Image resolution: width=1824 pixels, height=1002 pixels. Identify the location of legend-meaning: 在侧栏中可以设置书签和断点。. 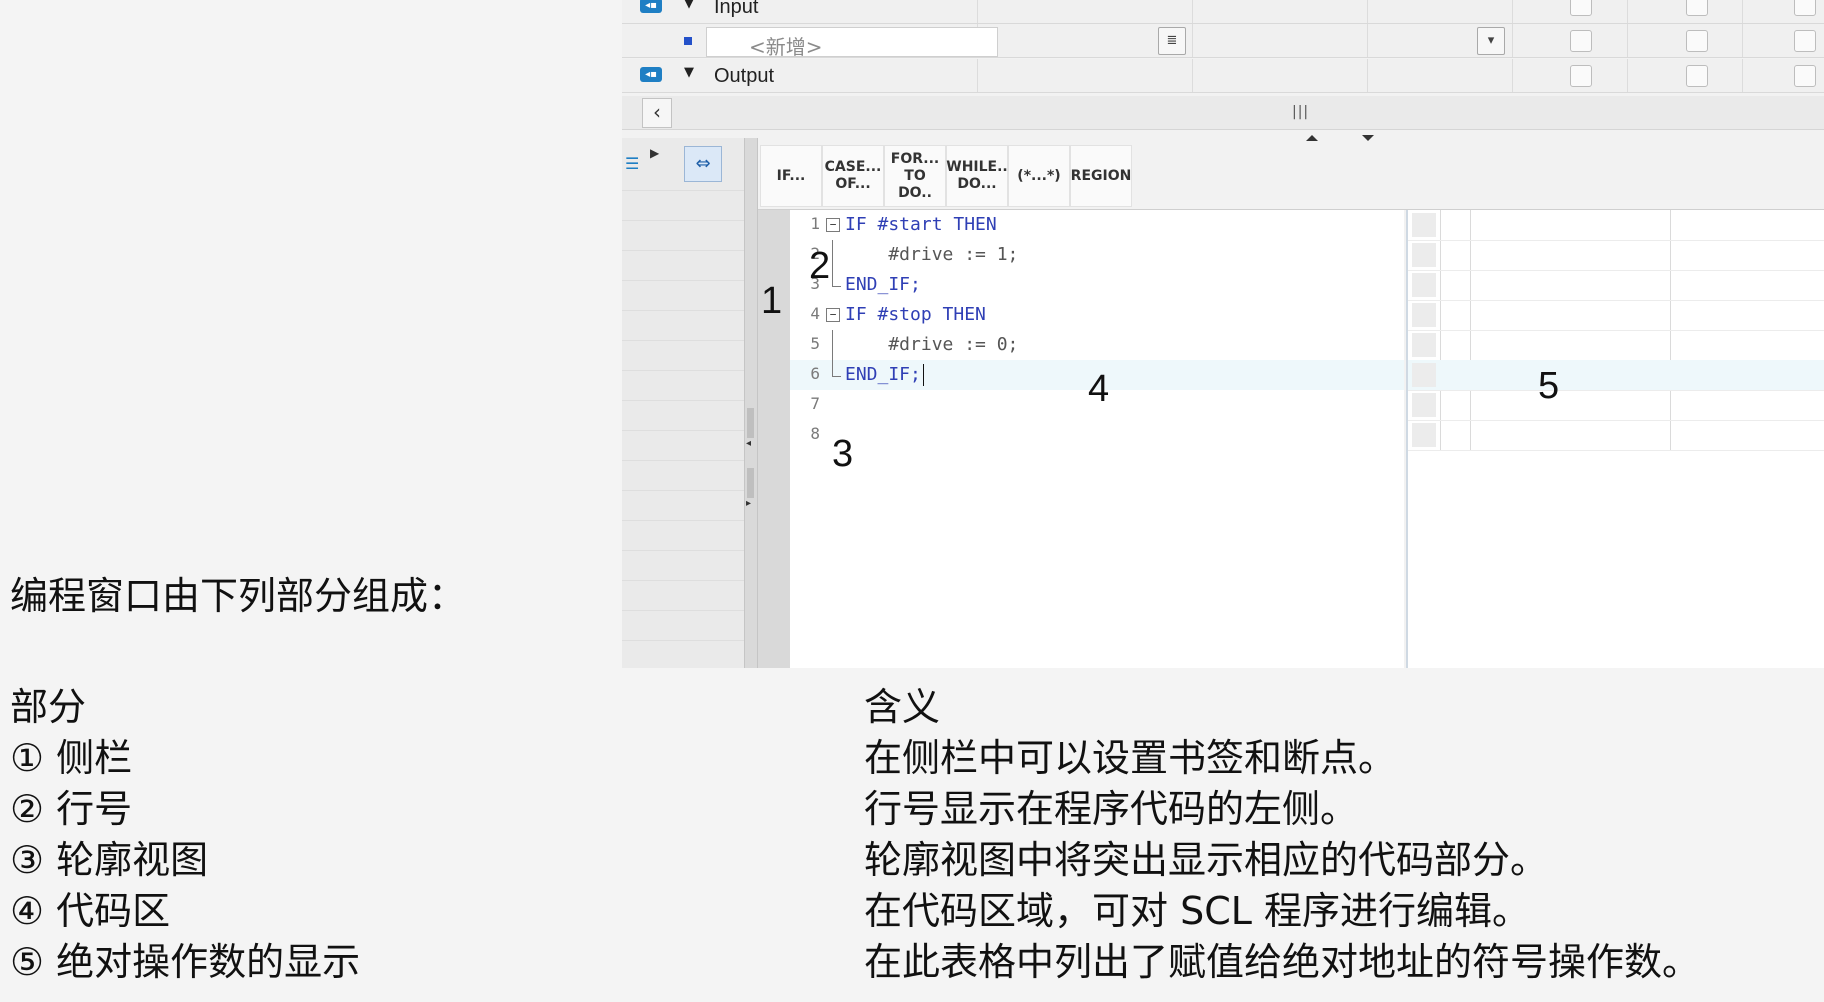
(1130, 758).